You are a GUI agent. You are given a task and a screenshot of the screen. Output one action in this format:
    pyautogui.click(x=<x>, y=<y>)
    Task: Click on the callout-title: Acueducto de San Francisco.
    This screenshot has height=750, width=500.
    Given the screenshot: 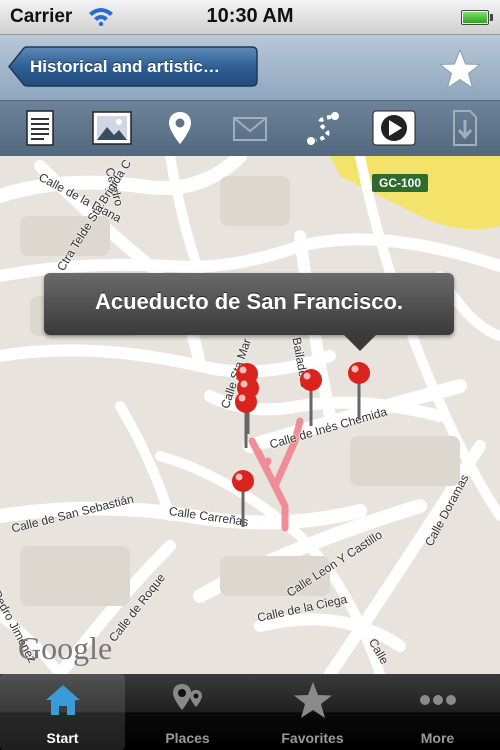 What is the action you would take?
    pyautogui.click(x=249, y=301)
    